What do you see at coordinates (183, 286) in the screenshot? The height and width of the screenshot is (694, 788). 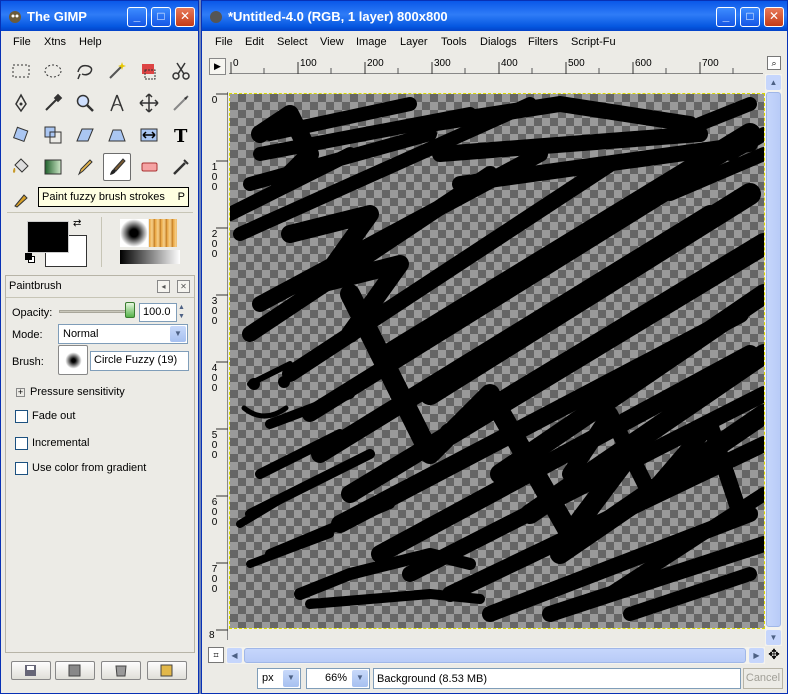 I see `panel-close-icon: ✕` at bounding box center [183, 286].